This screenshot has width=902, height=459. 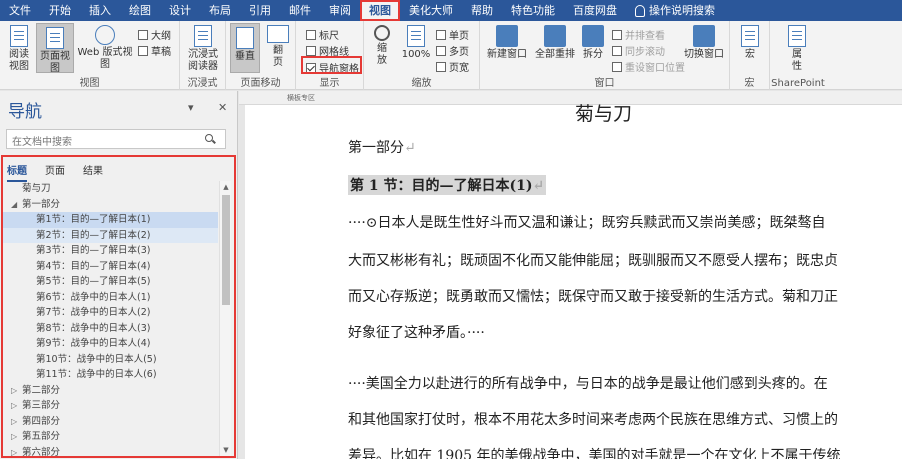 I want to click on web-view-label: Web 版式视图, so click(x=105, y=58).